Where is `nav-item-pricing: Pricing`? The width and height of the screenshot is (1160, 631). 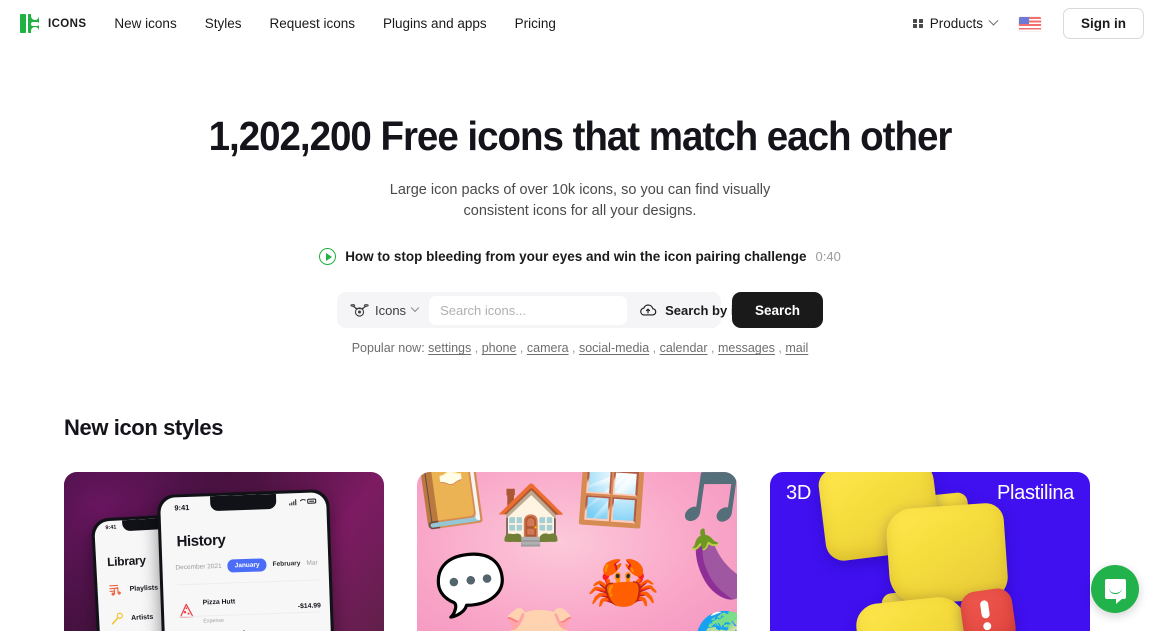
nav-item-pricing: Pricing is located at coordinates (535, 23).